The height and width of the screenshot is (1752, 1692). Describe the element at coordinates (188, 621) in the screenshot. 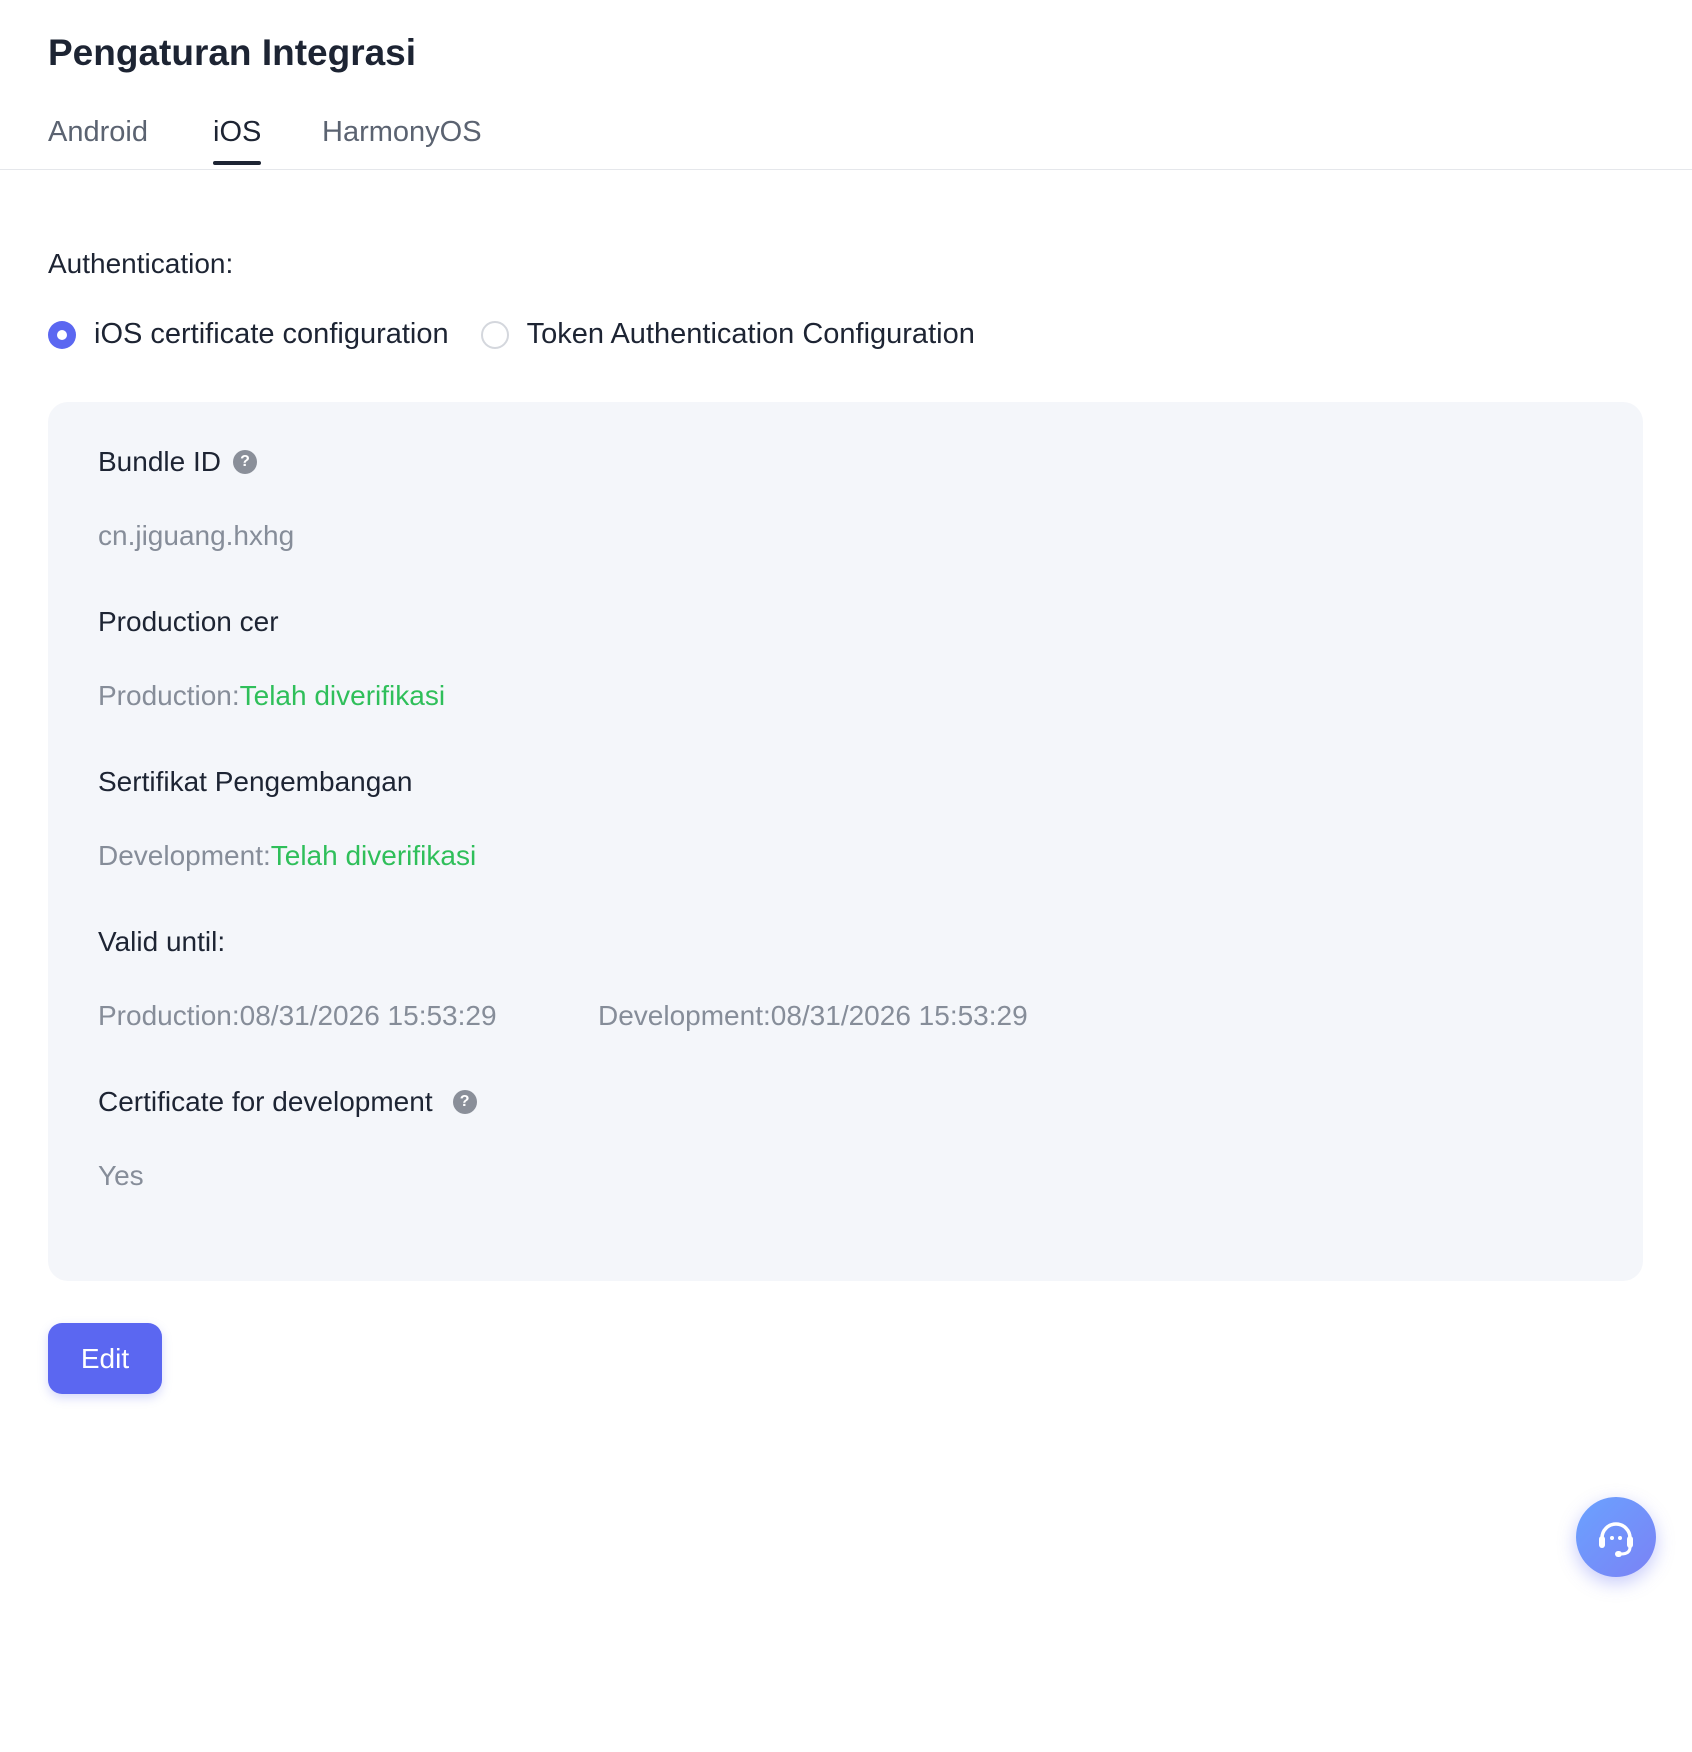

I see `production-cert-label: Production cer` at that location.